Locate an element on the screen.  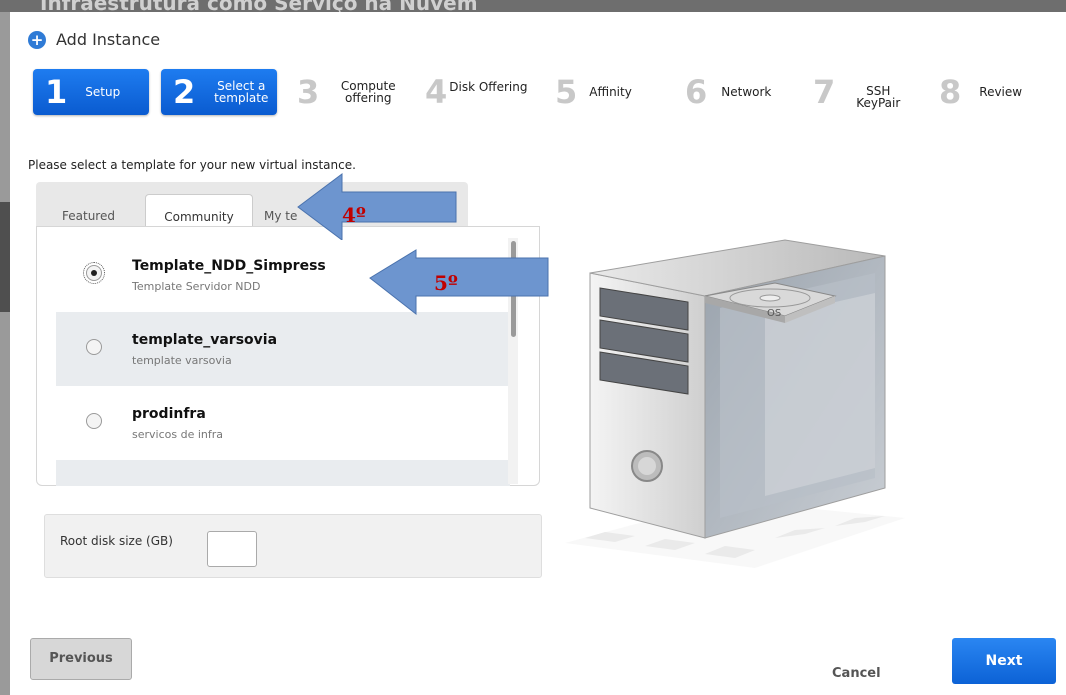
annotation-label: 4º is located at coordinates (354, 215).